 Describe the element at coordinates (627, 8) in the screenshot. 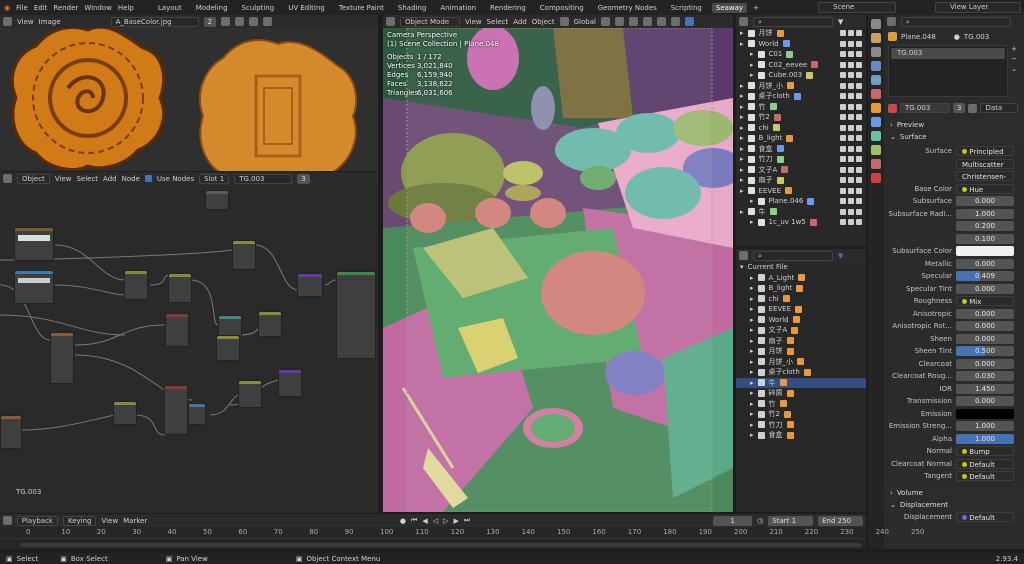

I see `tab-geometry-nodes: Geometry Nodes` at that location.